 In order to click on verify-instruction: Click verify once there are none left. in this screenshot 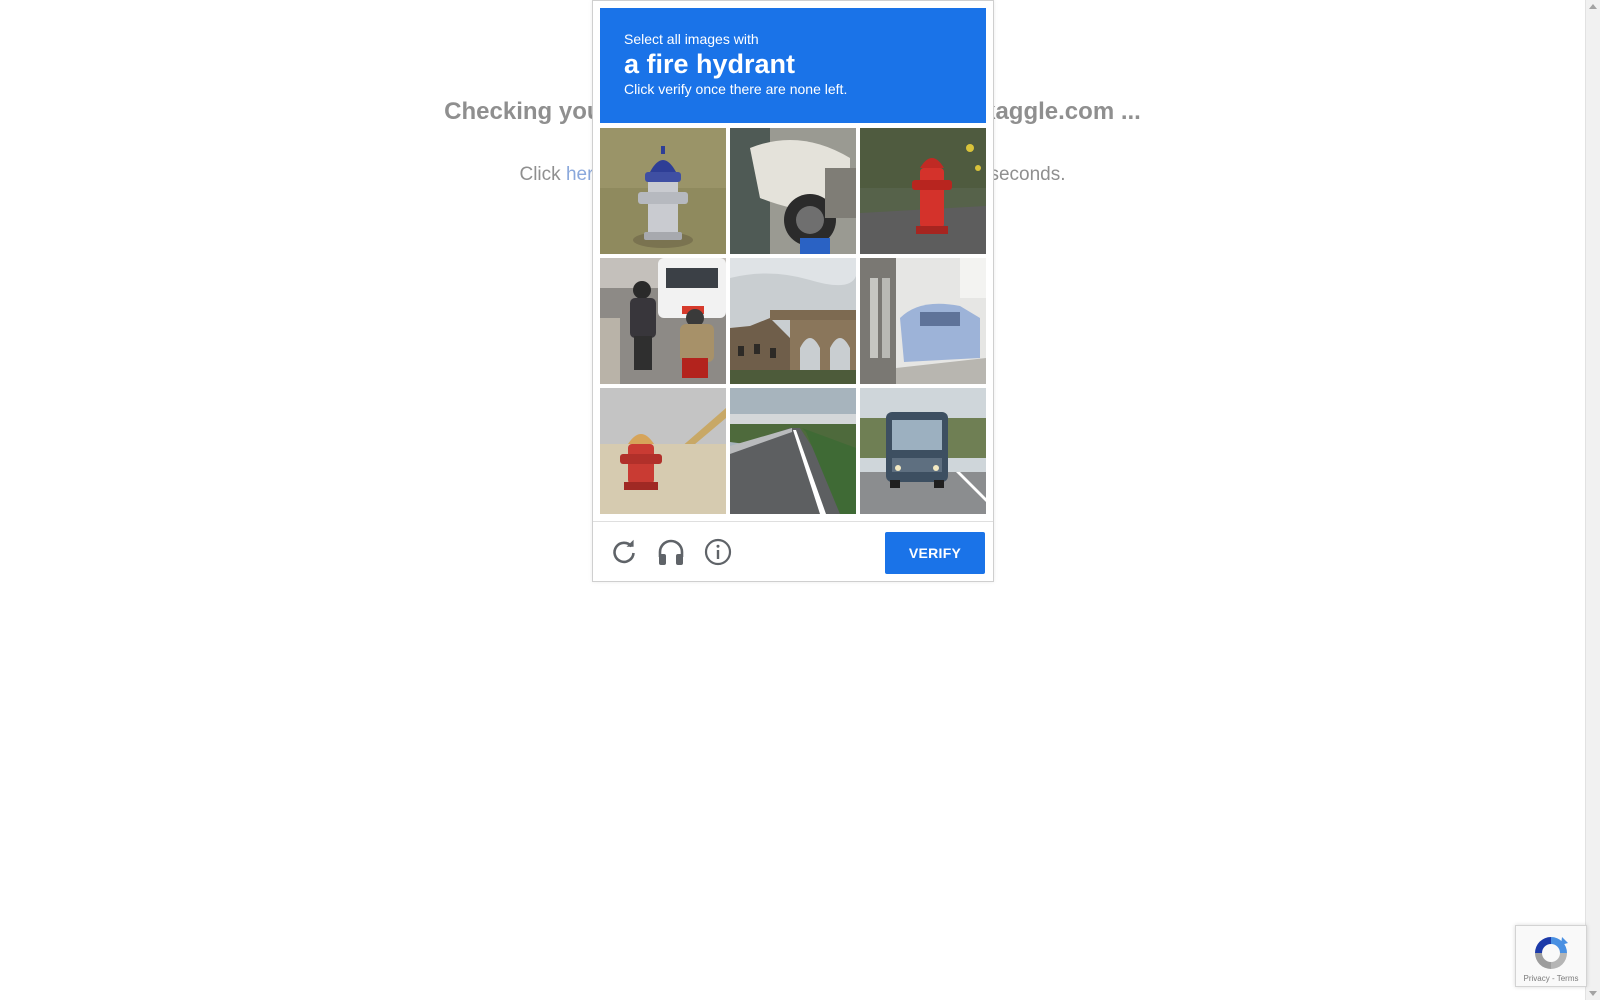, I will do `click(736, 89)`.